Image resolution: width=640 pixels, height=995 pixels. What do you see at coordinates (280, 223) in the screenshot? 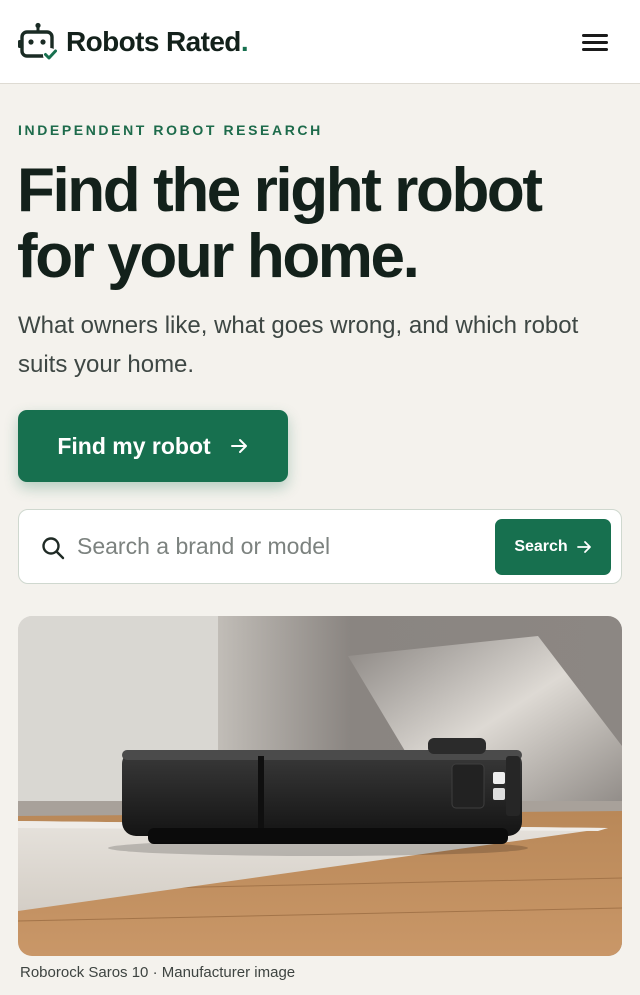
I see `page-title: Find the right robot for your home.` at bounding box center [280, 223].